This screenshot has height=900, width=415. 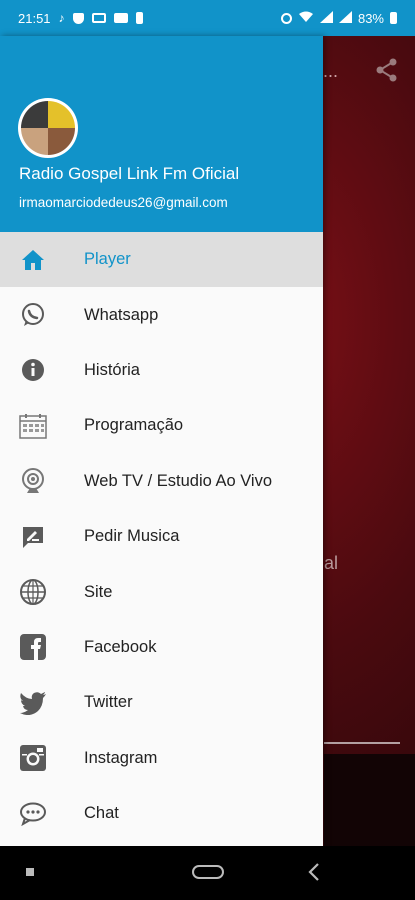 I want to click on status-time: 21:51, so click(x=34, y=18).